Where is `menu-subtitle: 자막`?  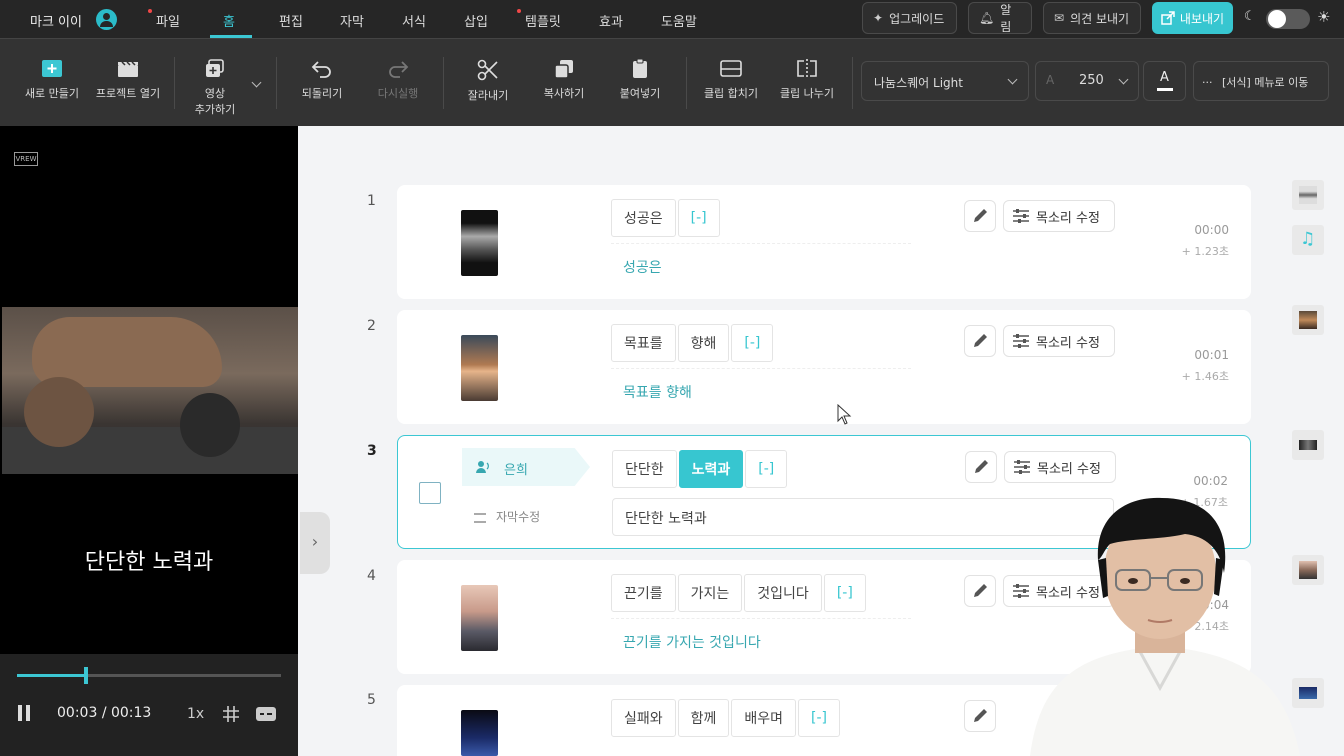
menu-subtitle: 자막 is located at coordinates (352, 20).